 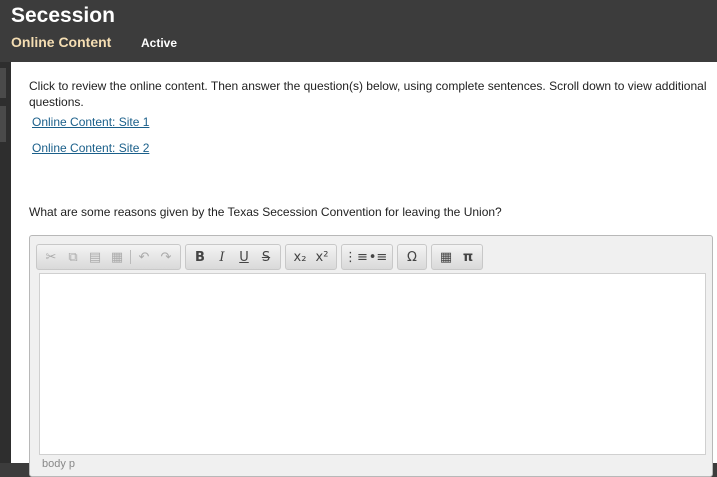 What do you see at coordinates (446, 257) in the screenshot?
I see `table-icon: ▦` at bounding box center [446, 257].